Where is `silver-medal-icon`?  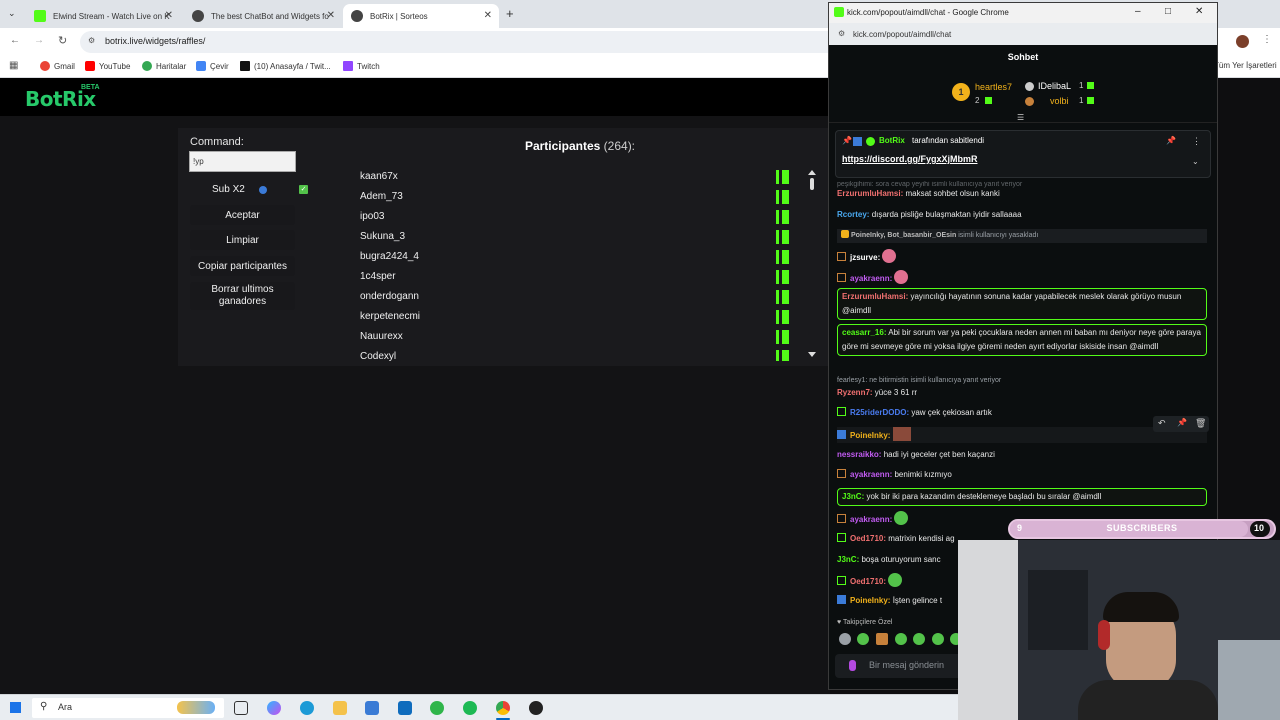 silver-medal-icon is located at coordinates (1029, 86).